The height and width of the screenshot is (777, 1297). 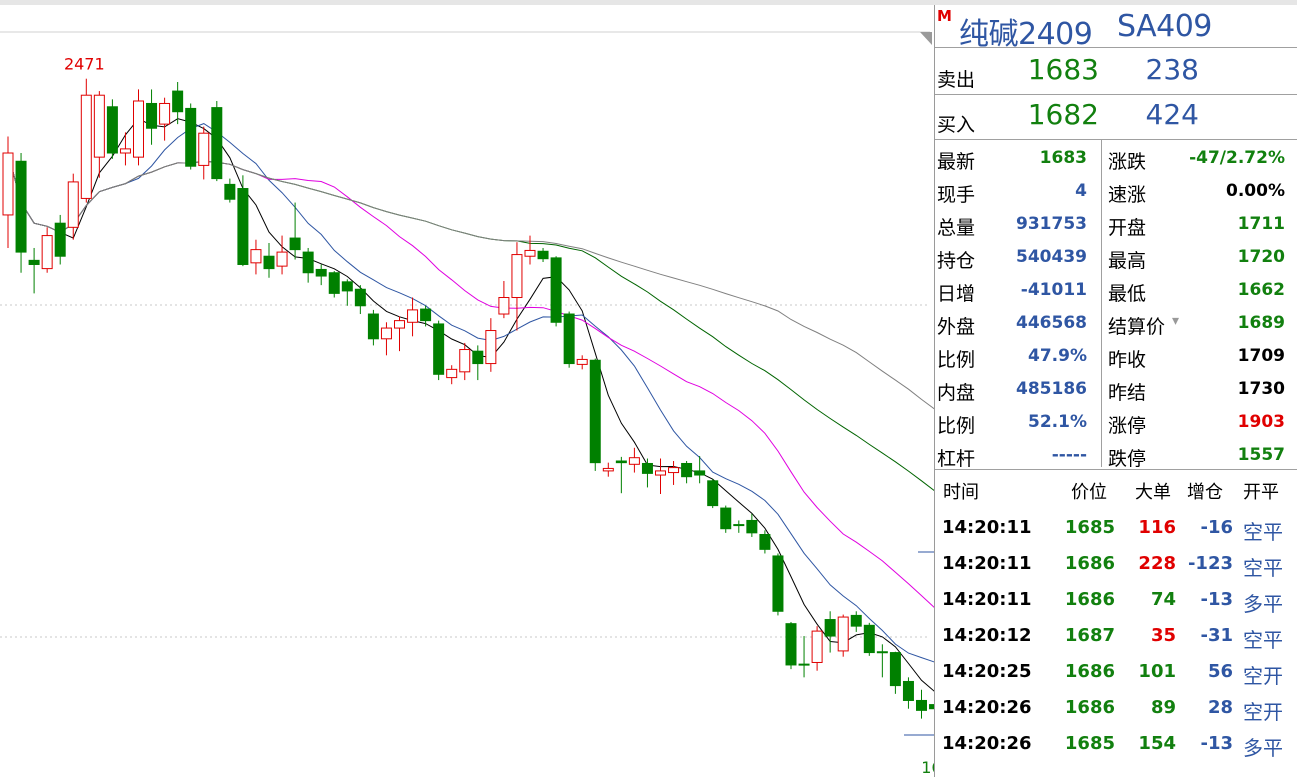 I want to click on tick-oi-change: 56, so click(x=1220, y=671).